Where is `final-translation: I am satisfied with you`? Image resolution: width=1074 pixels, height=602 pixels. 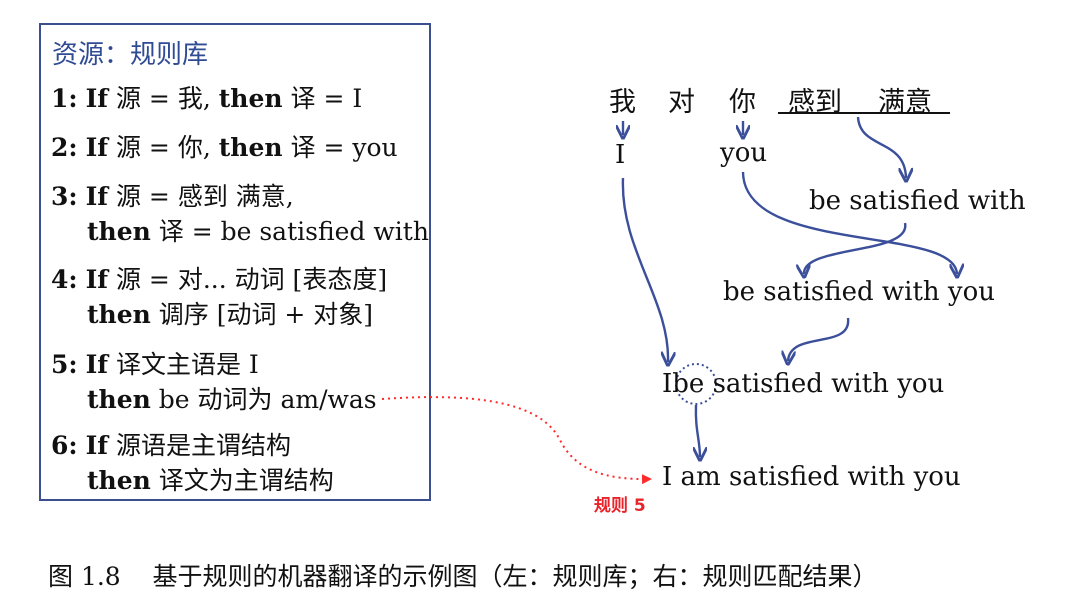 final-translation: I am satisfied with you is located at coordinates (811, 477).